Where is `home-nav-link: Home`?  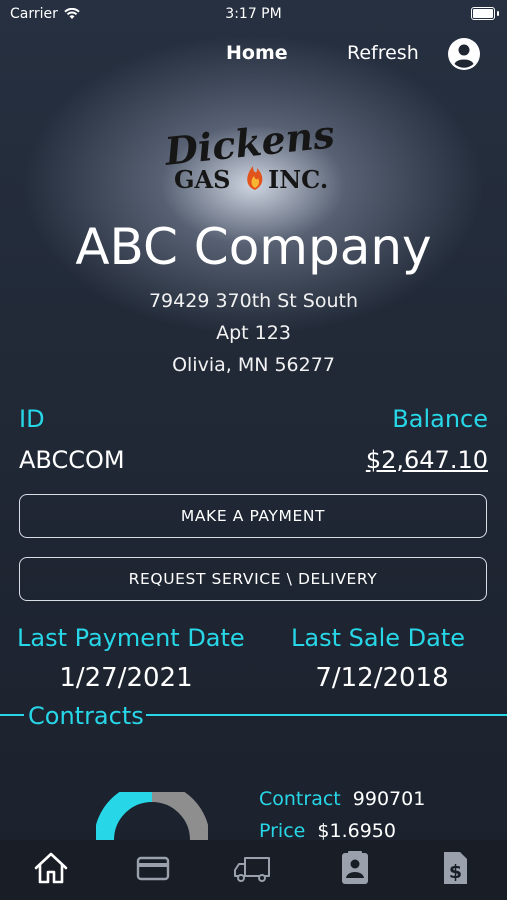 home-nav-link: Home is located at coordinates (257, 53).